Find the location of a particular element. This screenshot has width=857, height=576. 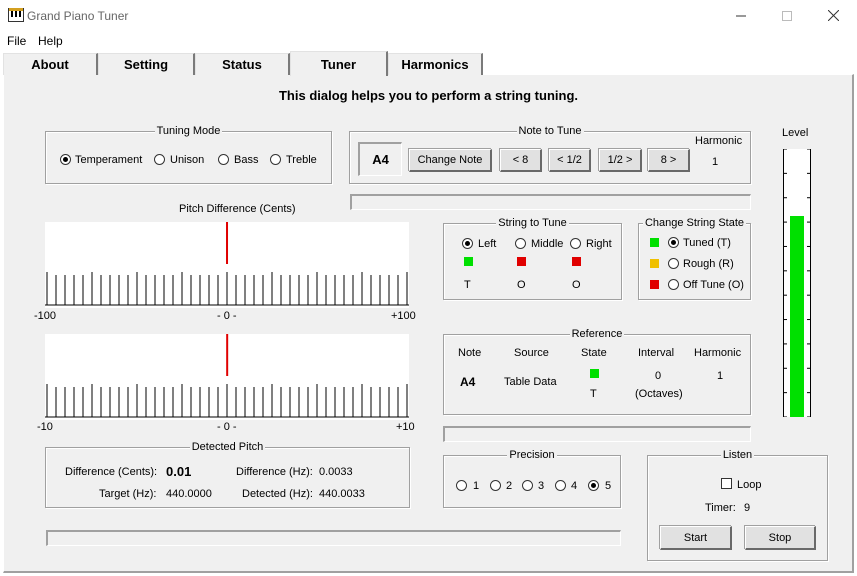

next-half-button: 1/2 > is located at coordinates (620, 160).